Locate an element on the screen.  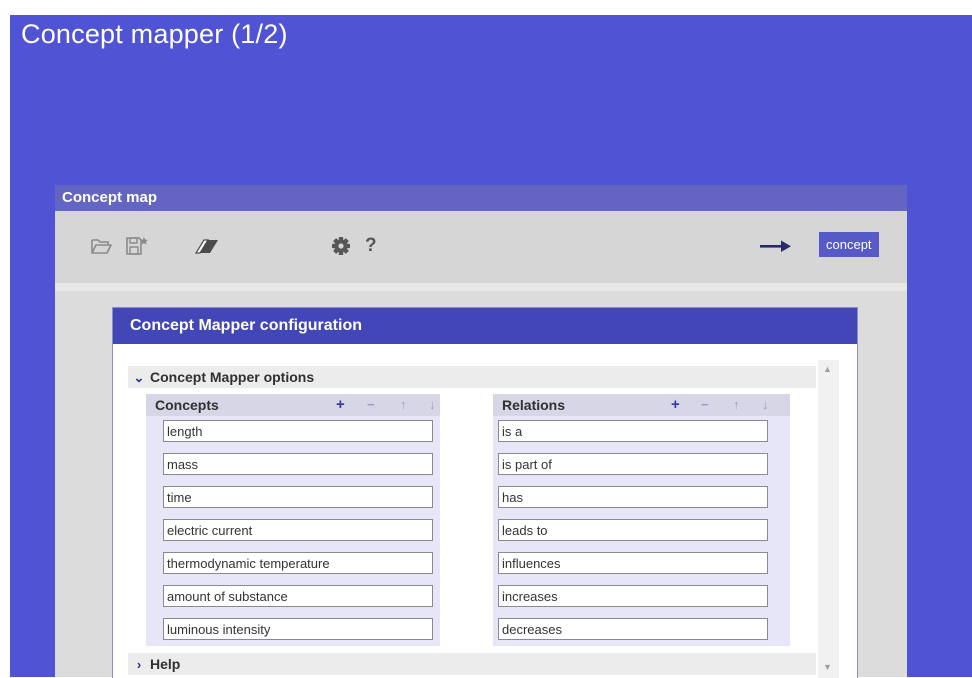
concept-map-header: Concept map is located at coordinates (481, 198).